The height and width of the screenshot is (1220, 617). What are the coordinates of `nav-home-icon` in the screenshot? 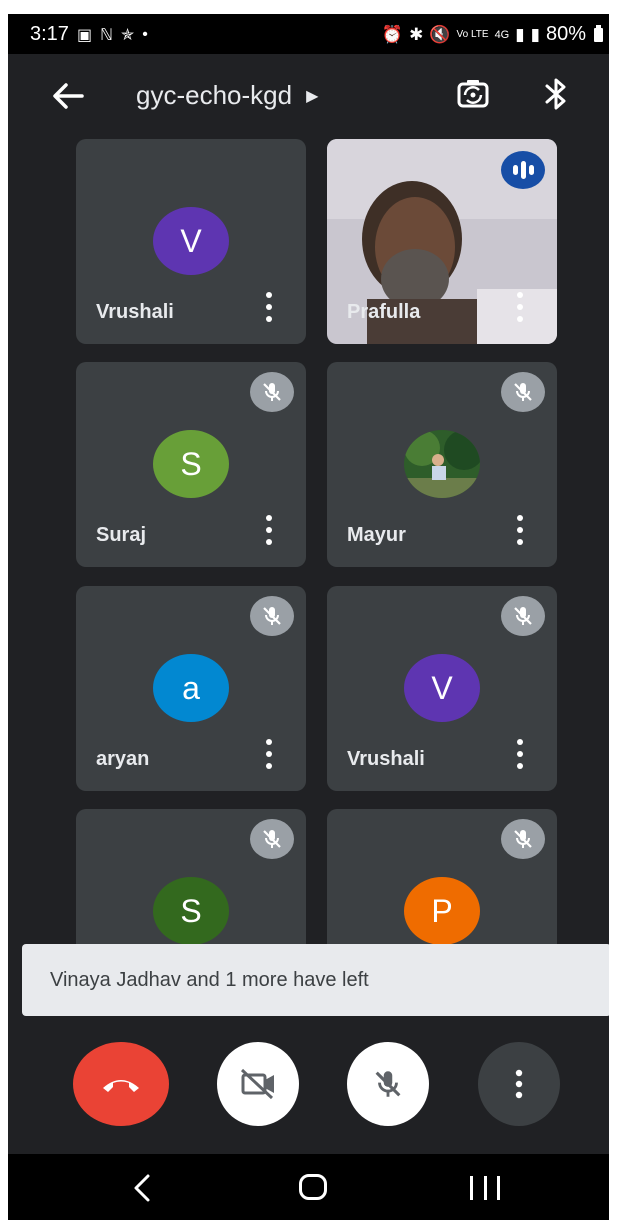 It's located at (313, 1187).